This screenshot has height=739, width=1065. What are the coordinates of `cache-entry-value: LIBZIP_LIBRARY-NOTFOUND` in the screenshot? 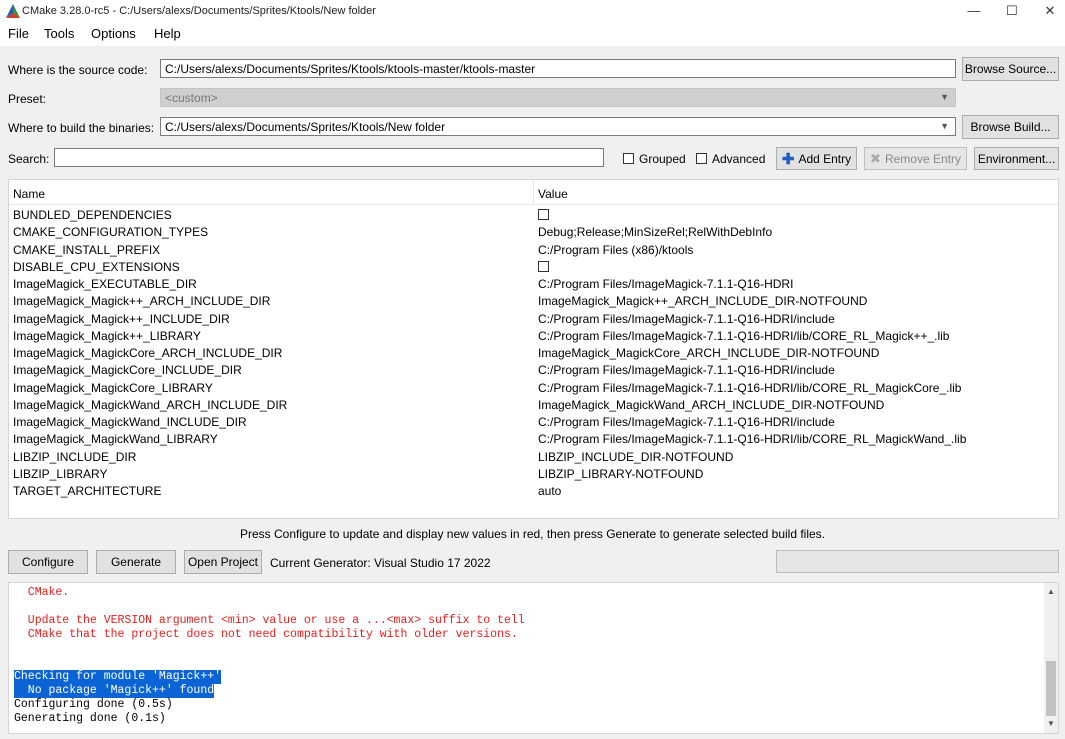 It's located at (620, 474).